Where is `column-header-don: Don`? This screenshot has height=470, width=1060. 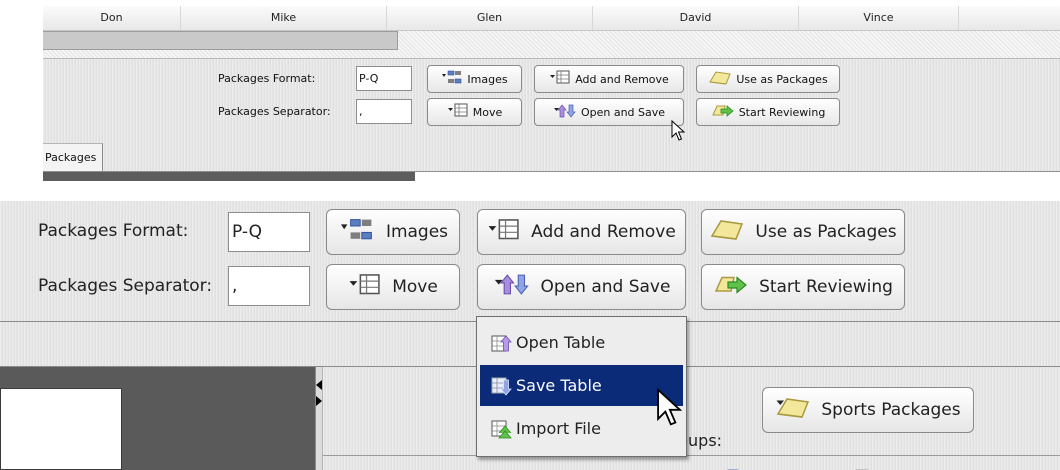
column-header-don: Don is located at coordinates (112, 18).